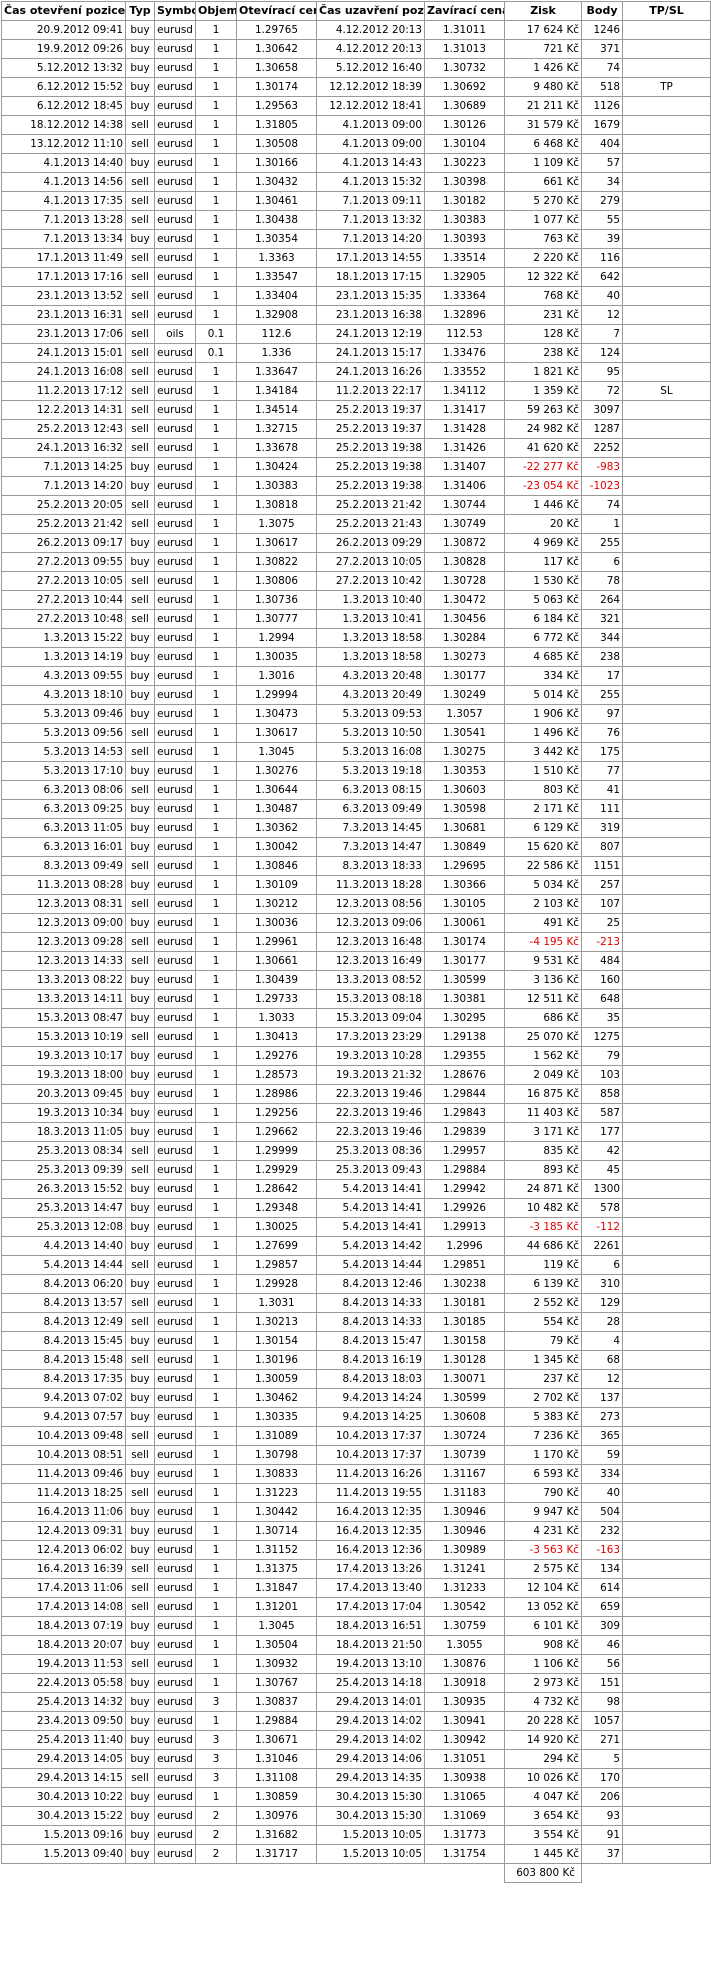  I want to click on cell-open-time: 24.1.2013 16:32, so click(63, 448).